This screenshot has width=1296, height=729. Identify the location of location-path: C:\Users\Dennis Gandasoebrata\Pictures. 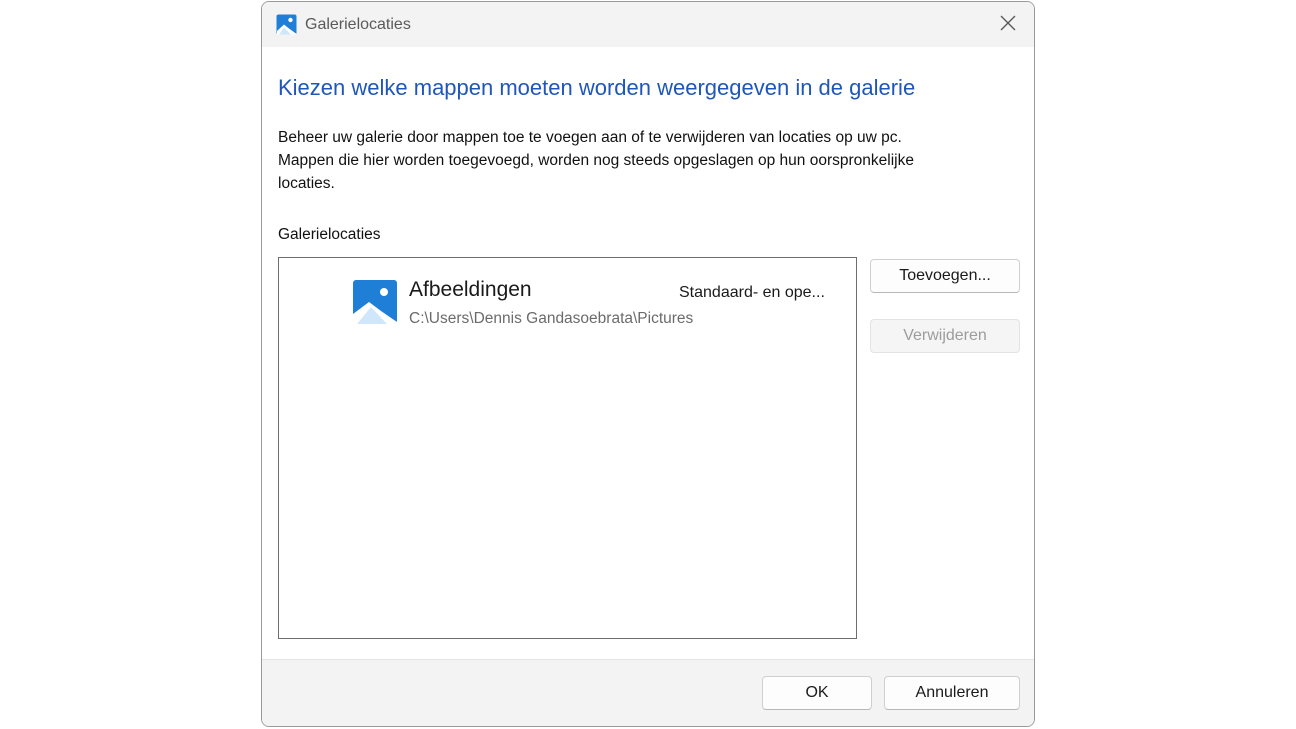
(551, 318).